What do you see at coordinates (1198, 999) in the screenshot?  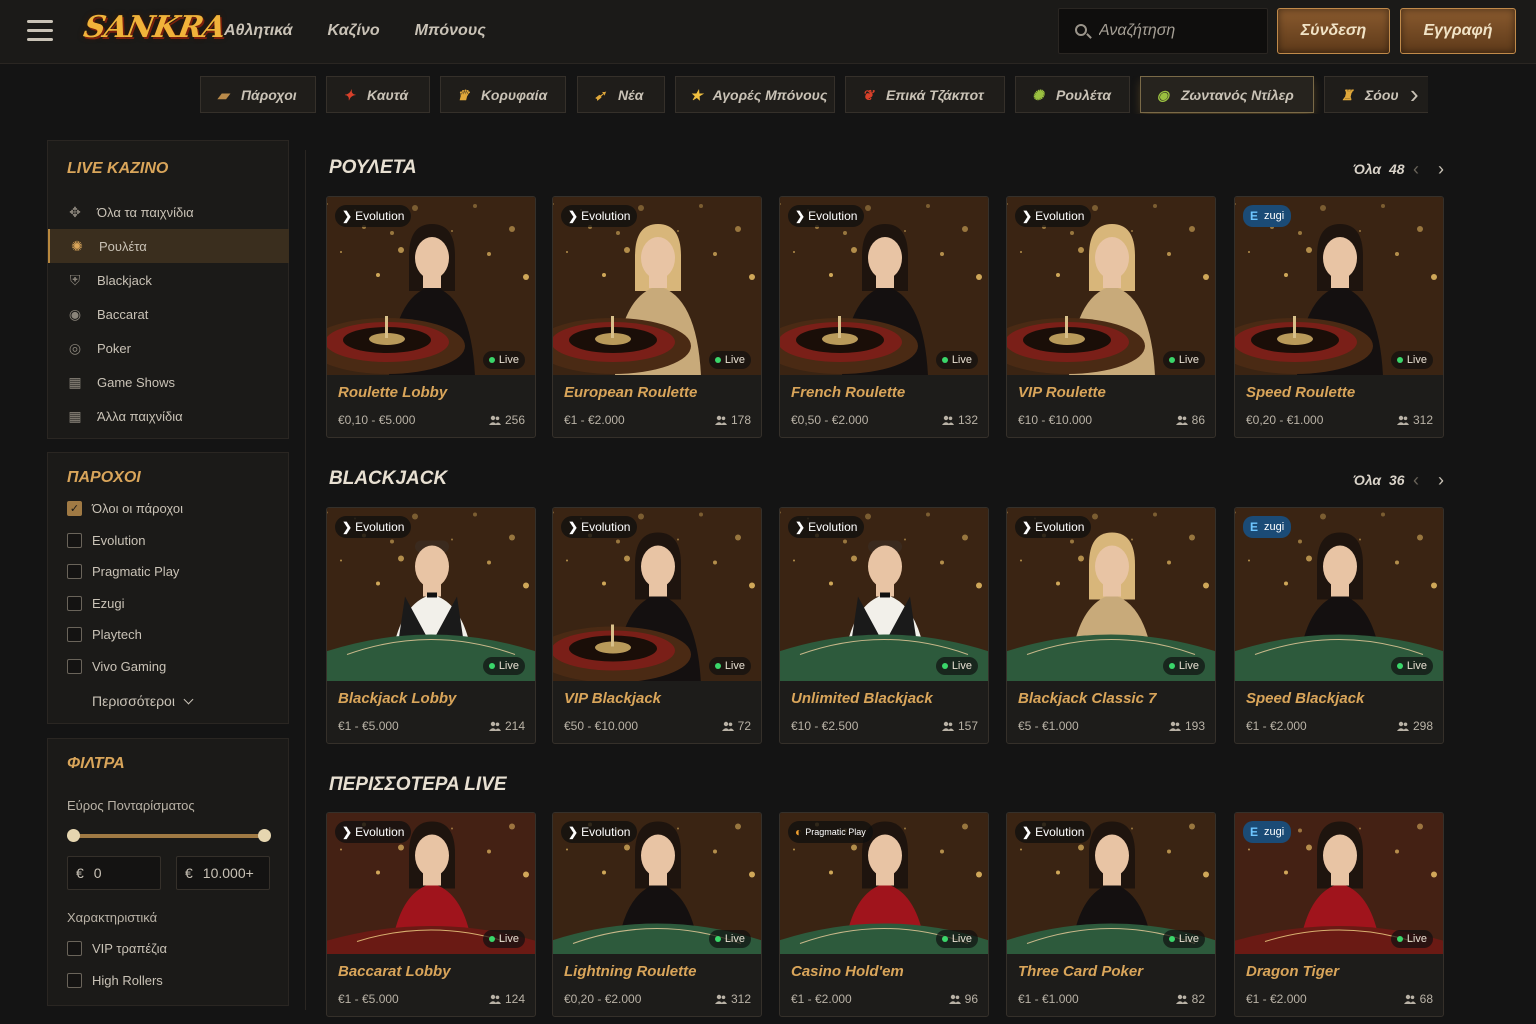 I see `player-count-value: 82` at bounding box center [1198, 999].